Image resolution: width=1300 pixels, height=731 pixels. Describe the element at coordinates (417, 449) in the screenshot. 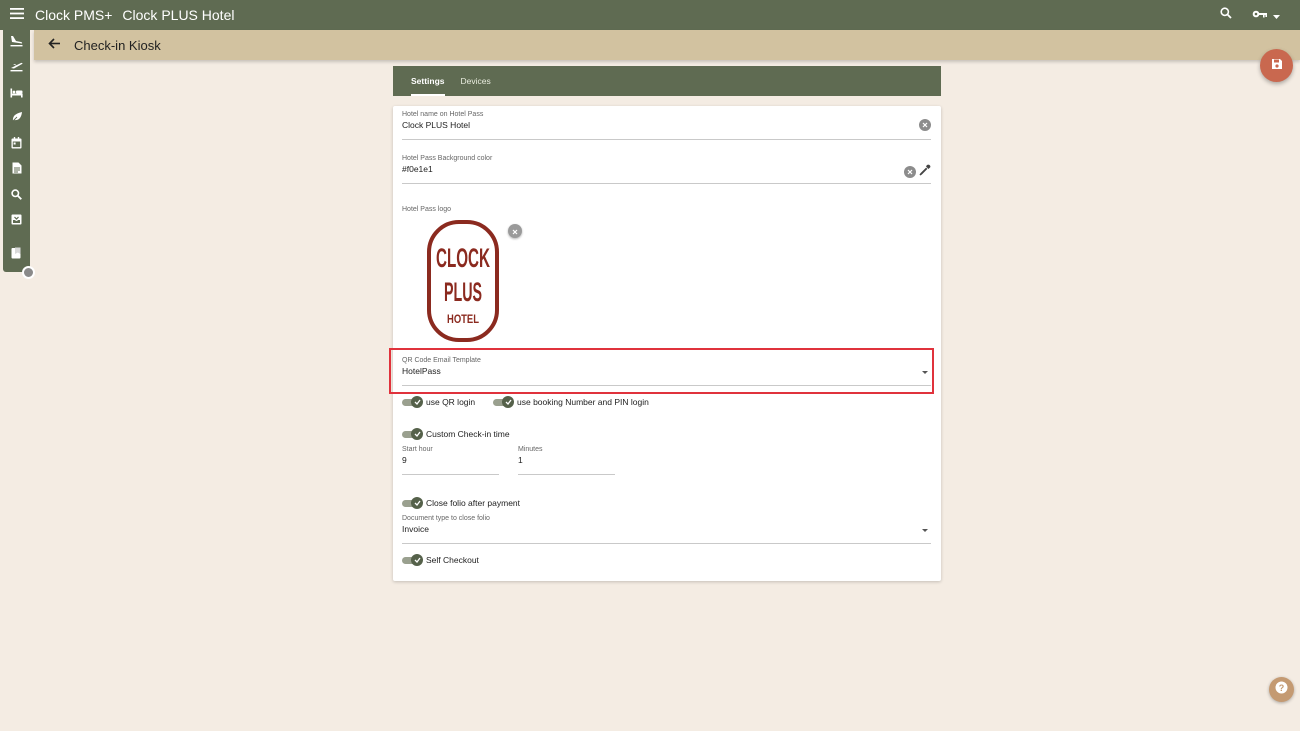

I see `start-hour-label: Start hour` at that location.